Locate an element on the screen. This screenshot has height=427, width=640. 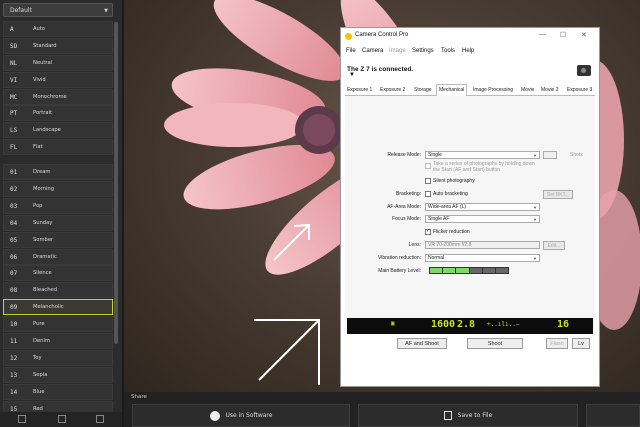
picture-control-item: 05 Somber is located at coordinates (58, 239).